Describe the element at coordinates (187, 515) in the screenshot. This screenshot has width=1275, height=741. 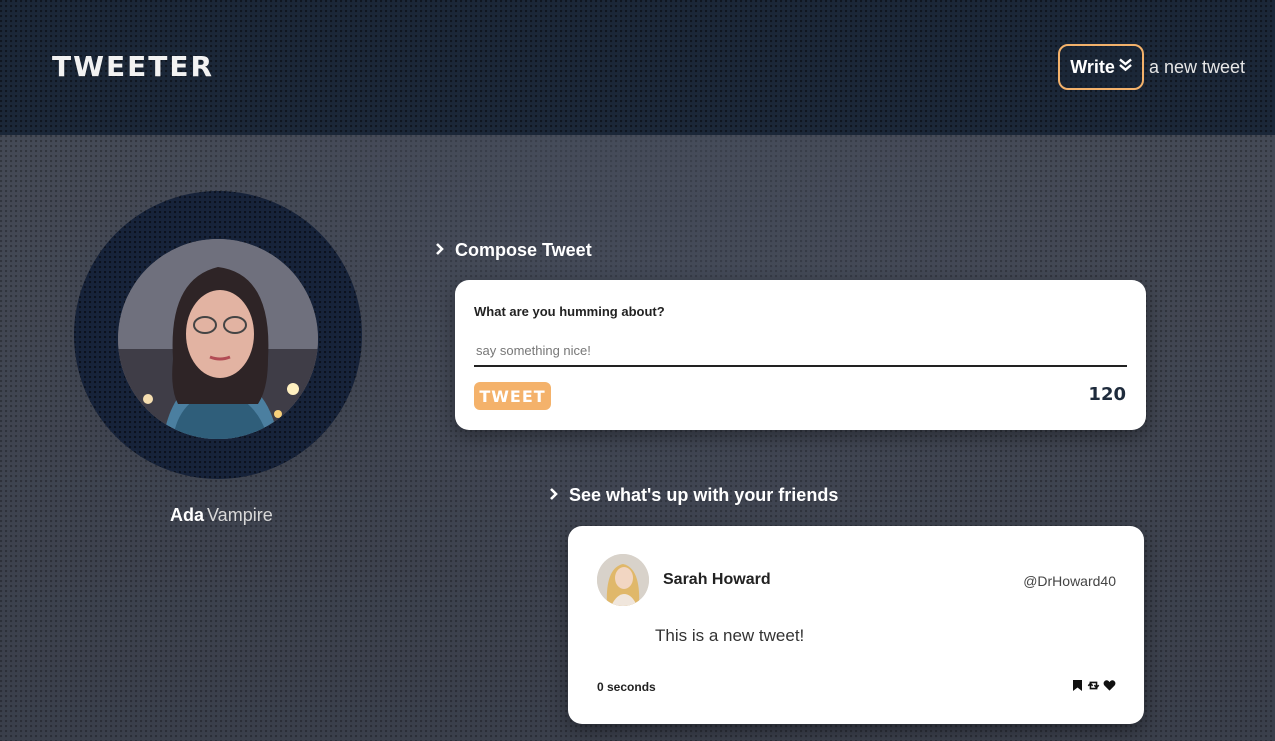
I see `profile-first-name: Ada` at that location.